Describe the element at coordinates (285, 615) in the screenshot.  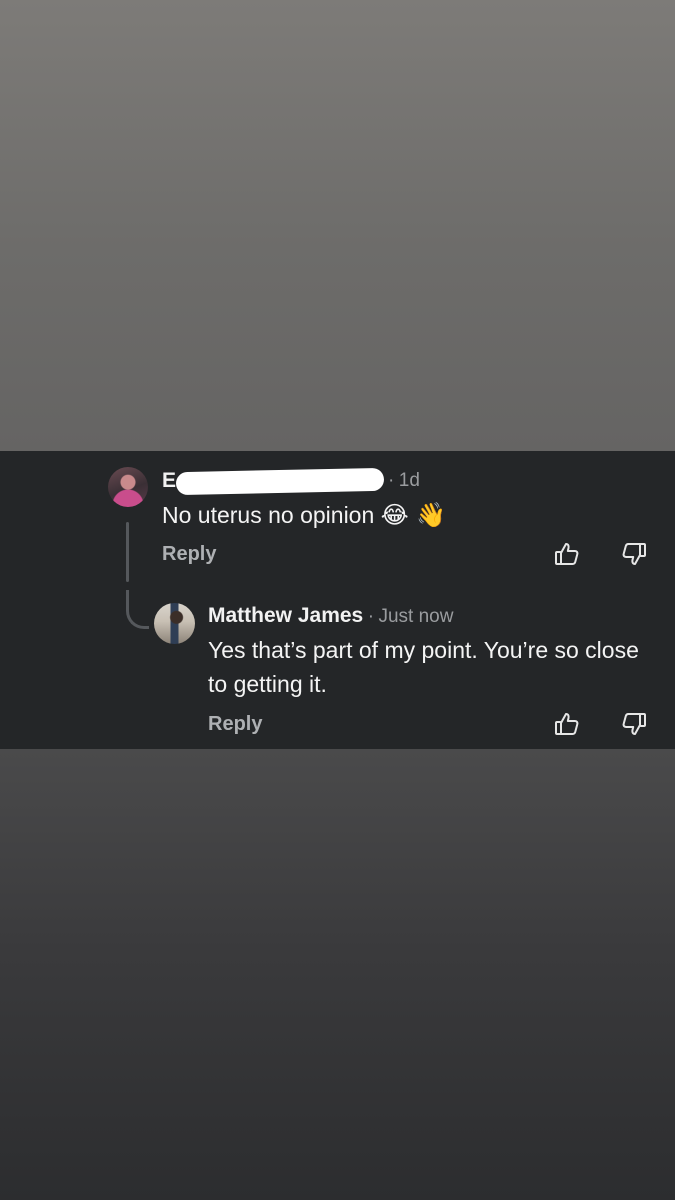
I see `comment-author: Matthew James` at that location.